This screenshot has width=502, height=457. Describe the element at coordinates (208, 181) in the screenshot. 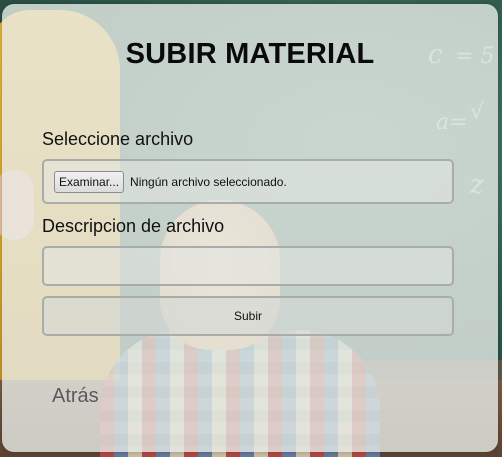

I see `file-status-text: Ningún archivo seleccionado.` at that location.